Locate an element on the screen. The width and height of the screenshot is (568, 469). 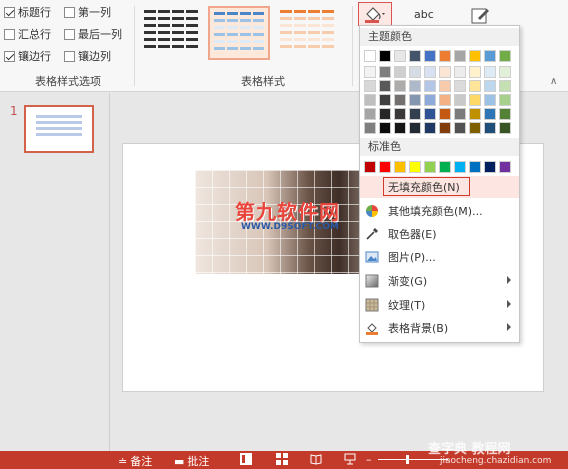
normal-view-button is located at coordinates (246, 459).